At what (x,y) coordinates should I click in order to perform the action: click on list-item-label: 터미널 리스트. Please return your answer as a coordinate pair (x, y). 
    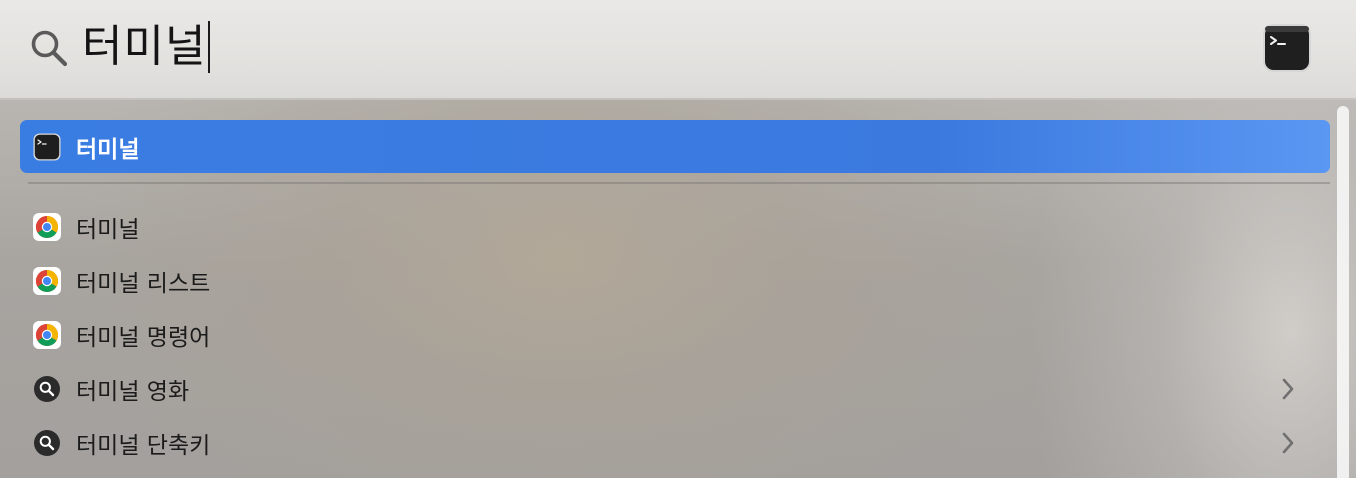
    Looking at the image, I should click on (143, 283).